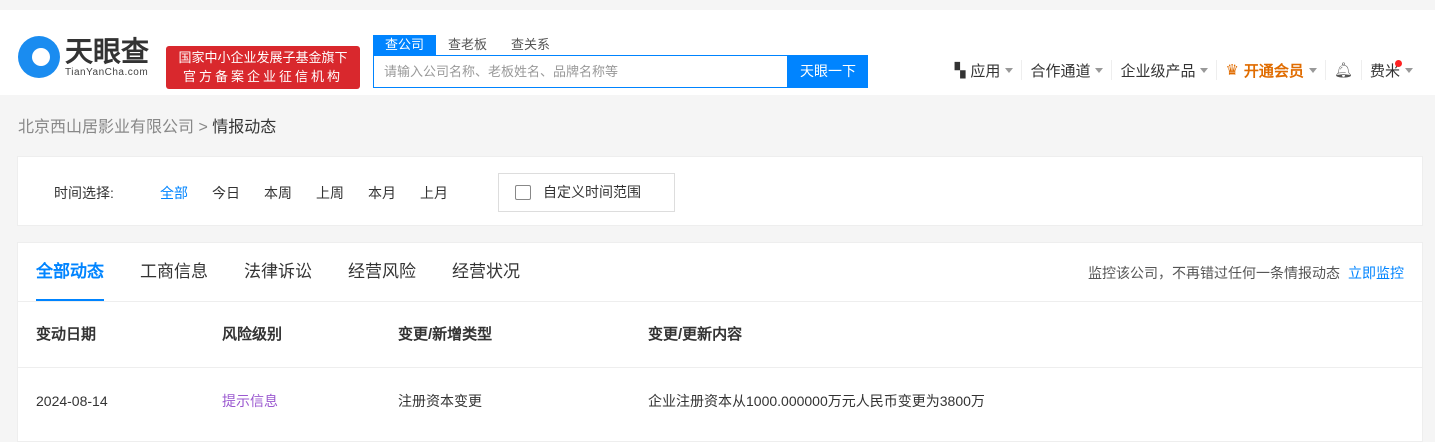 The image size is (1435, 442). I want to click on notification-bell: 🔔︎, so click(1344, 70).